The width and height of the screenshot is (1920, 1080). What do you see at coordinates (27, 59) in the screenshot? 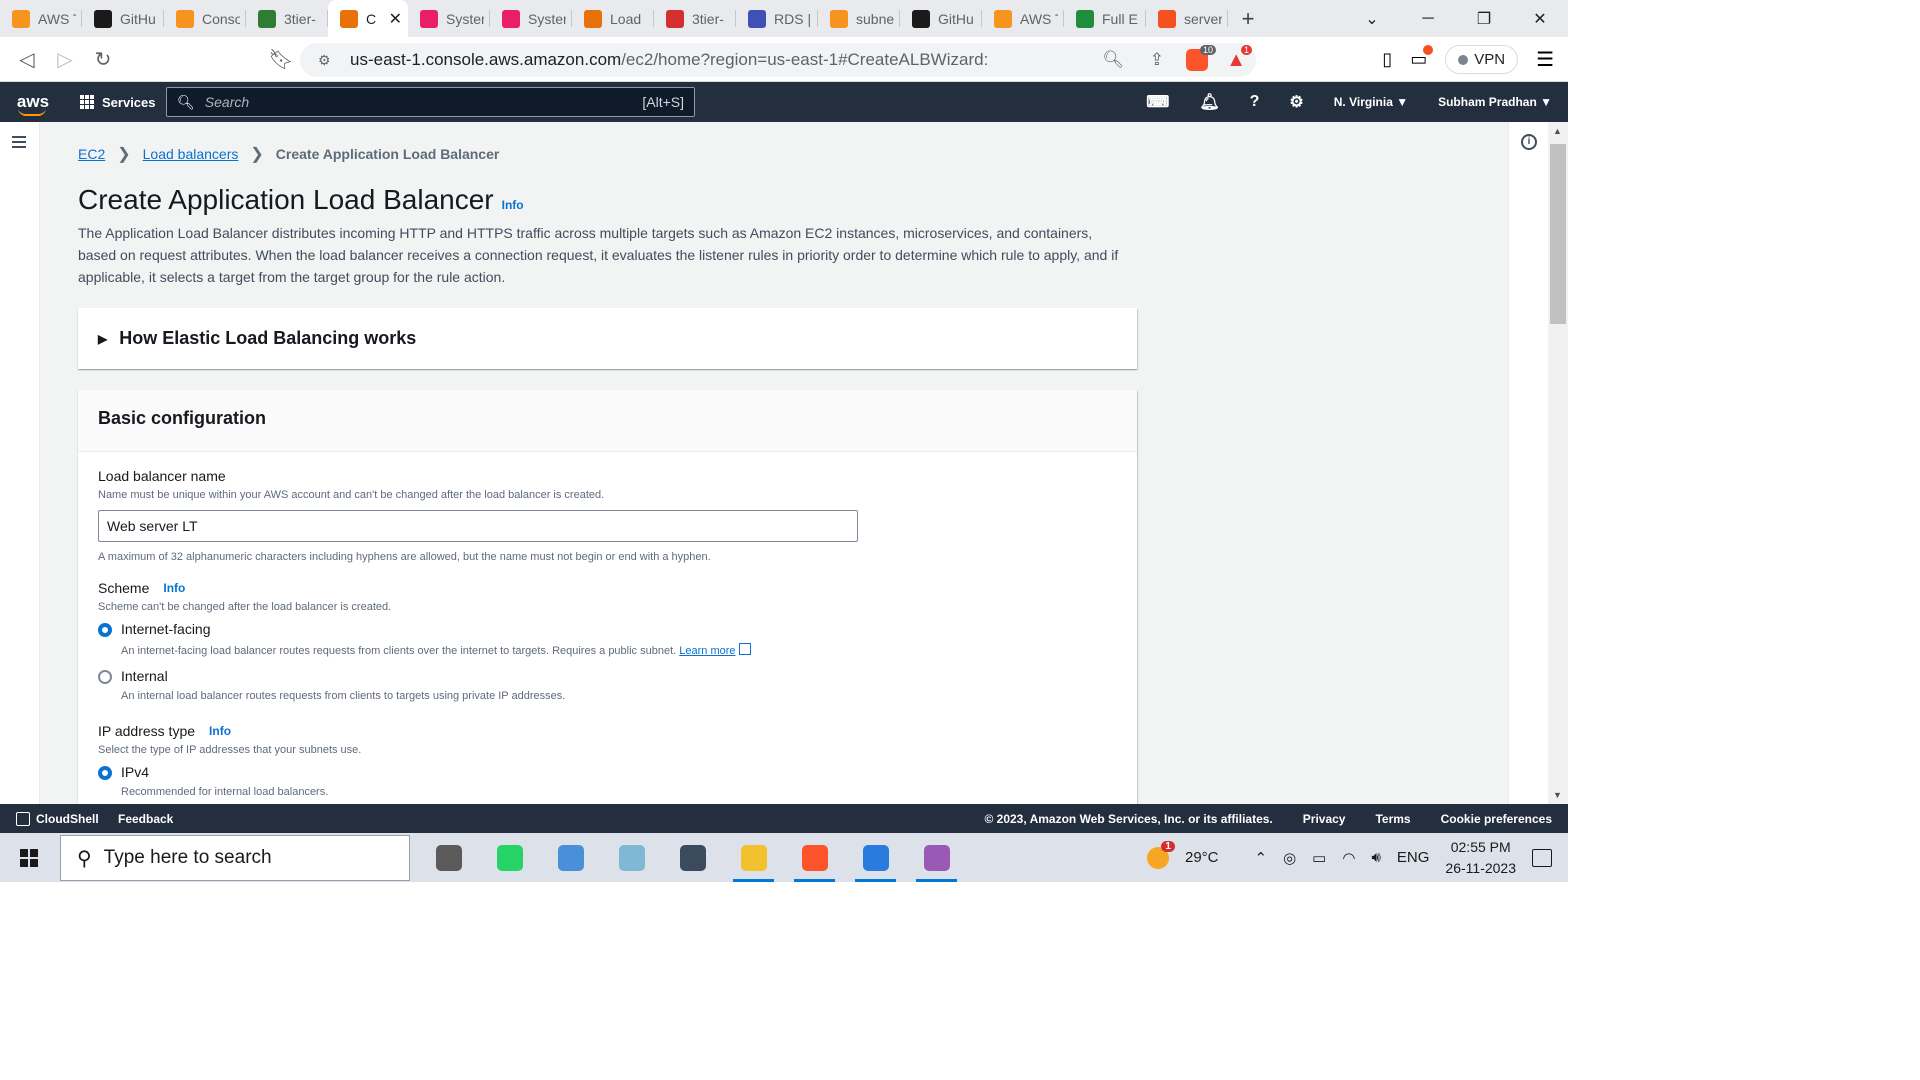
I see `back-icon: ◁` at bounding box center [27, 59].